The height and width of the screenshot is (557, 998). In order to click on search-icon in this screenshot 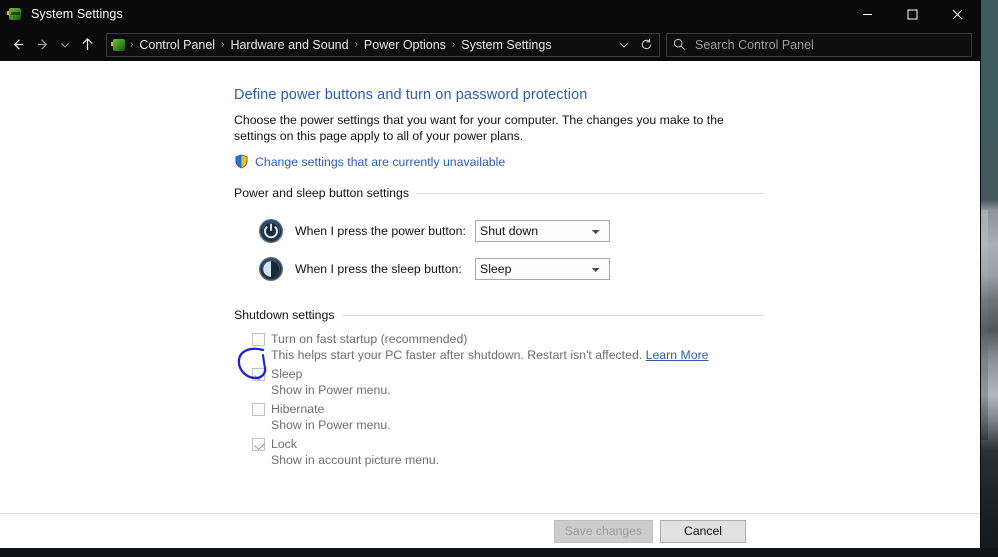, I will do `click(679, 44)`.